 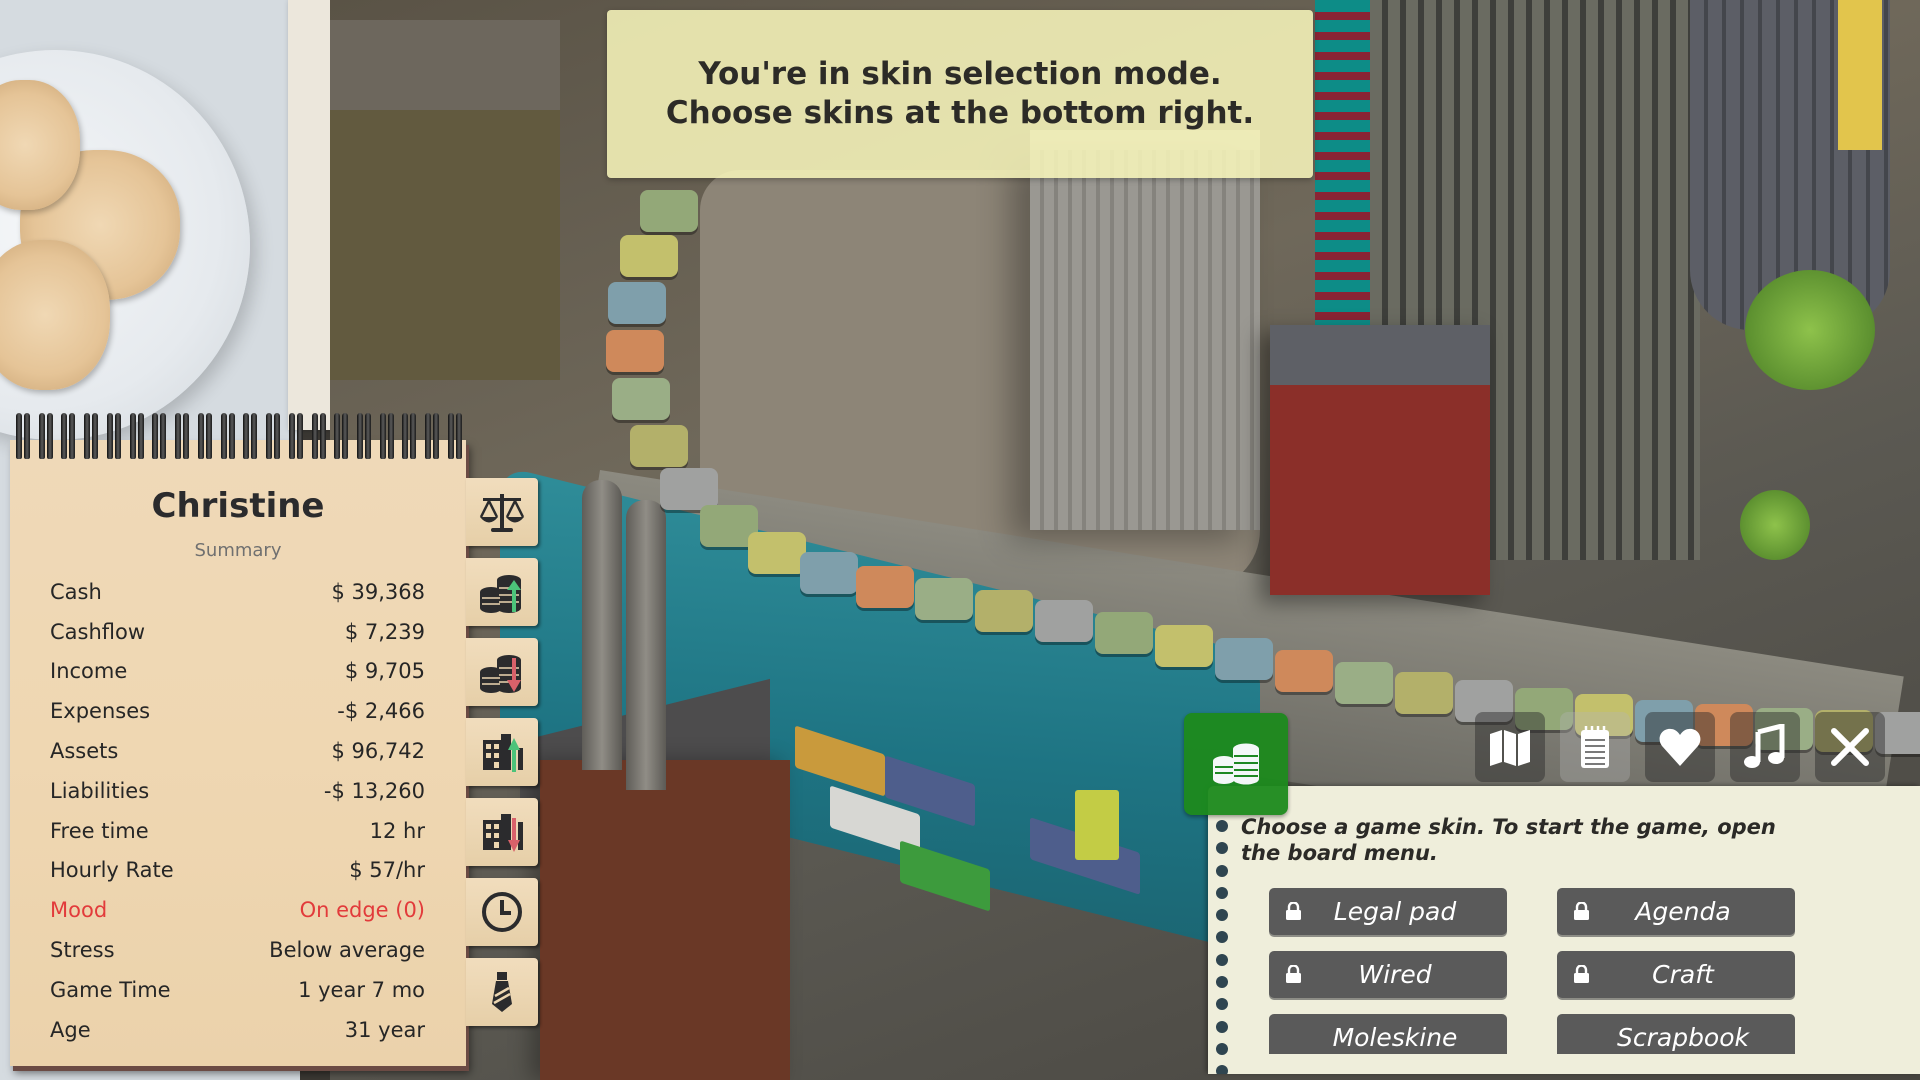 I want to click on music-note-icon, so click(x=1764, y=746).